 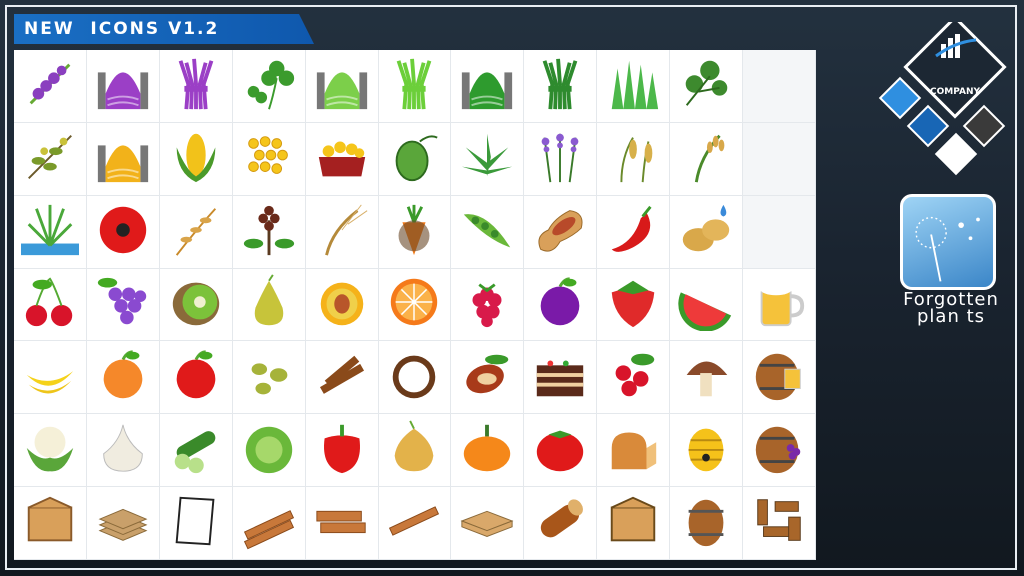 What do you see at coordinates (560, 304) in the screenshot?
I see `plum-icon` at bounding box center [560, 304].